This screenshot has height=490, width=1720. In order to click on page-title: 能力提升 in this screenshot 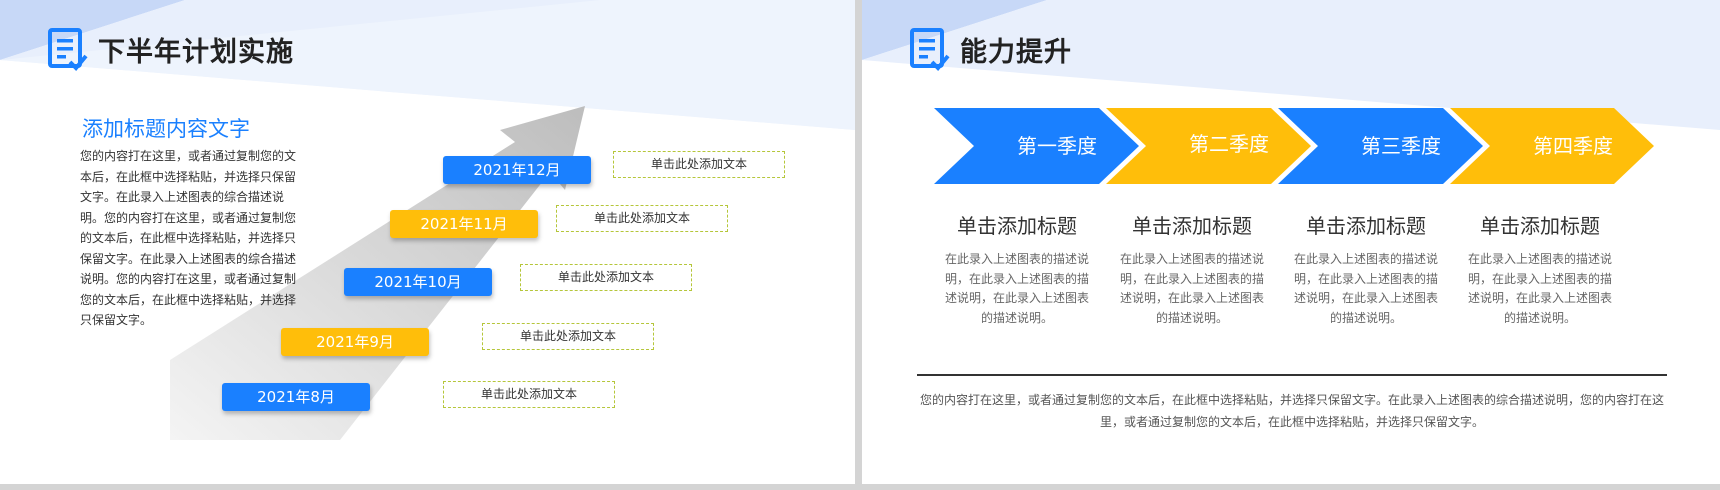, I will do `click(1016, 52)`.